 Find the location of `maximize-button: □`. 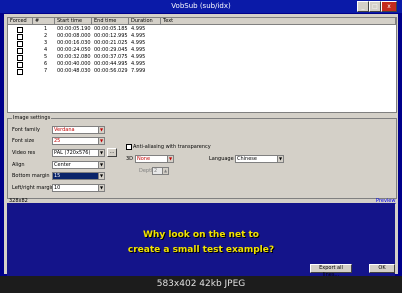

maximize-button: □ is located at coordinates (375, 6).